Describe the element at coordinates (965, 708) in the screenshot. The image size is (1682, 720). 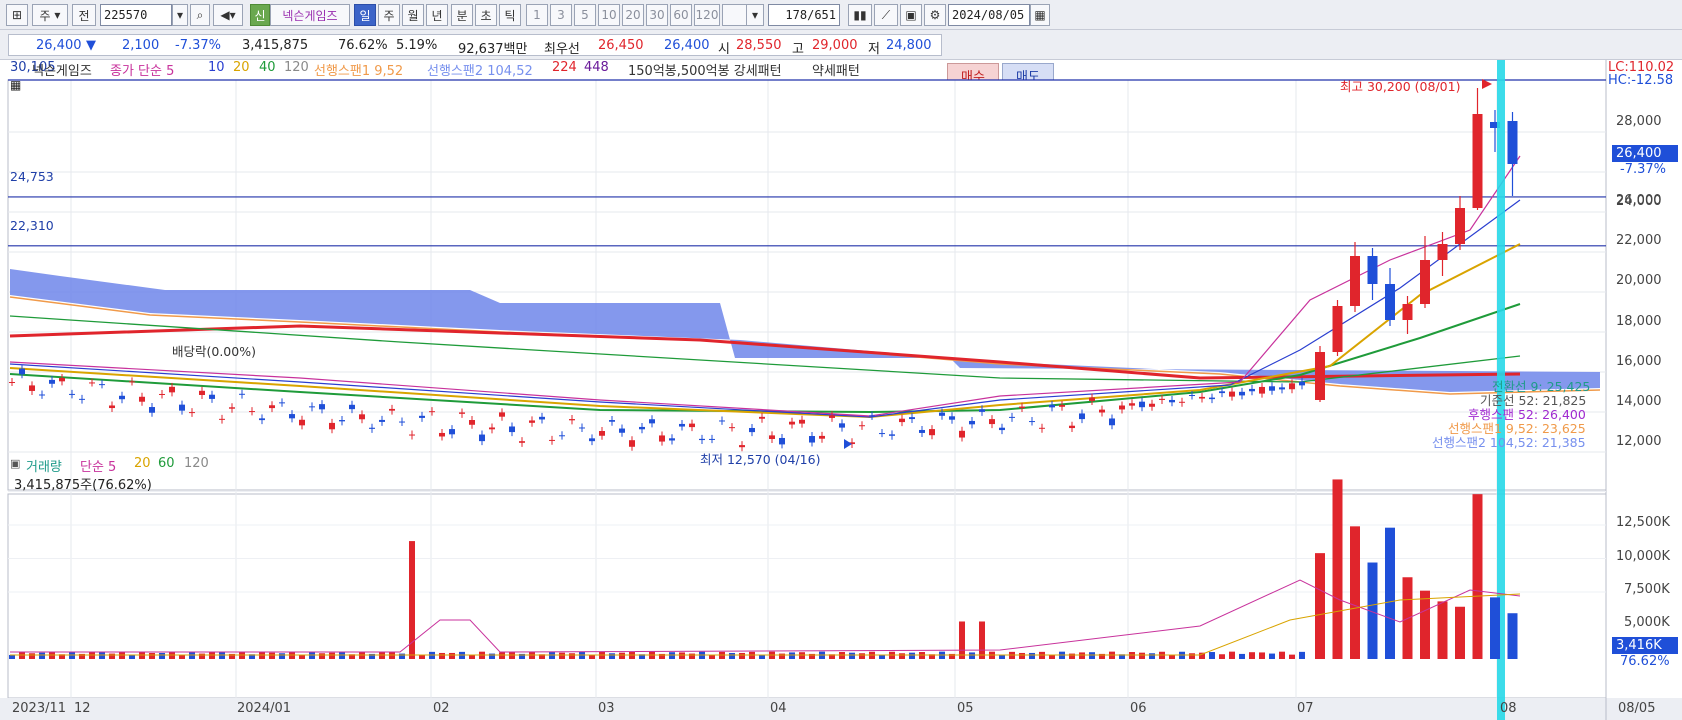
I see `x-tick: 05` at that location.